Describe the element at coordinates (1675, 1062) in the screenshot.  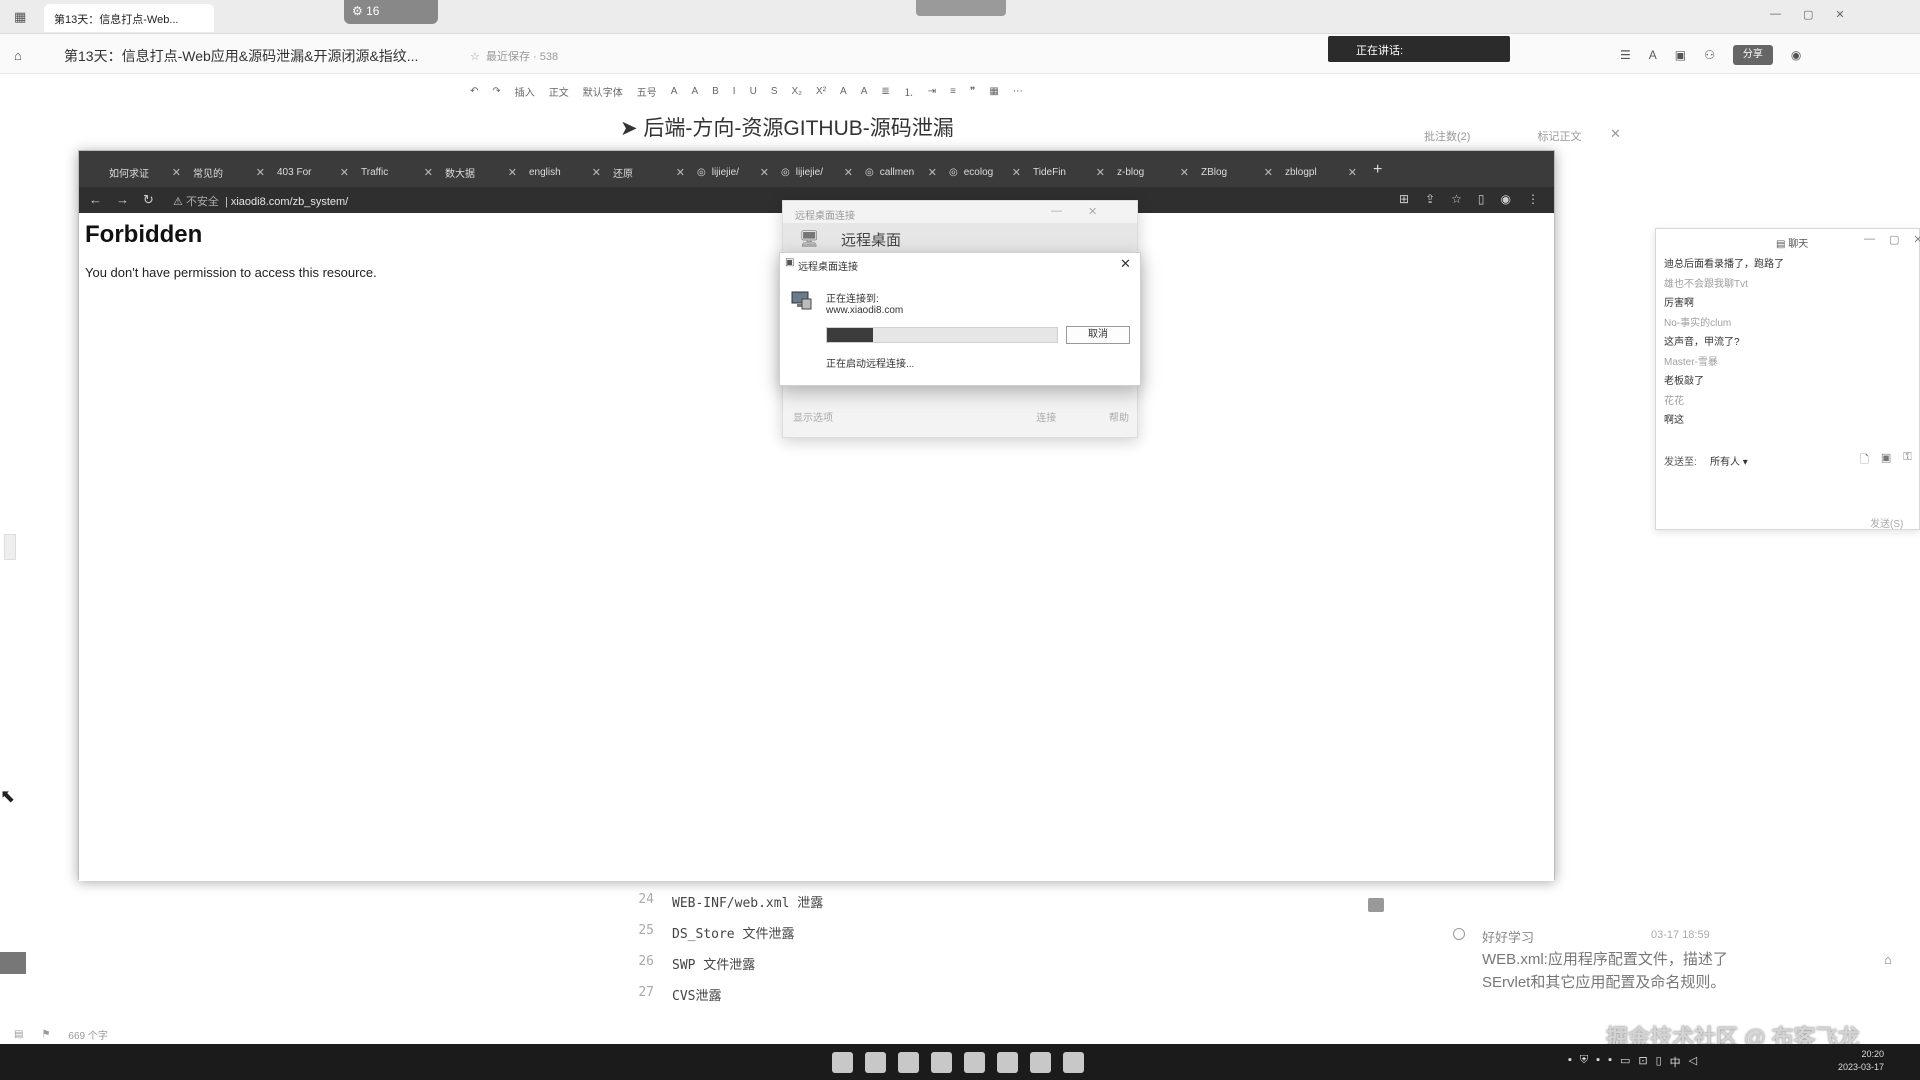
I see `ime-indicator: 中` at that location.